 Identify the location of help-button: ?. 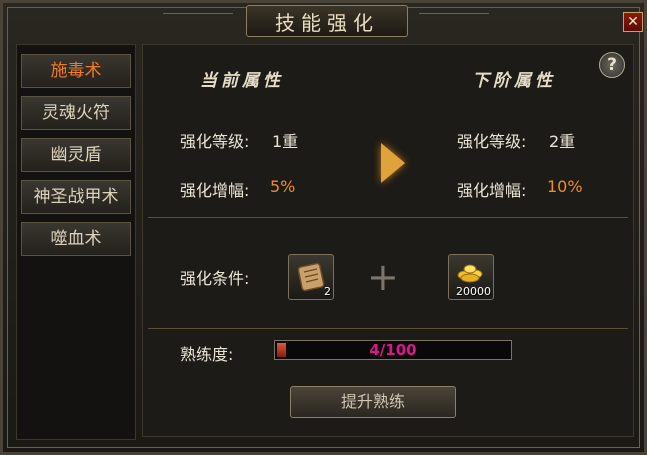
(612, 65).